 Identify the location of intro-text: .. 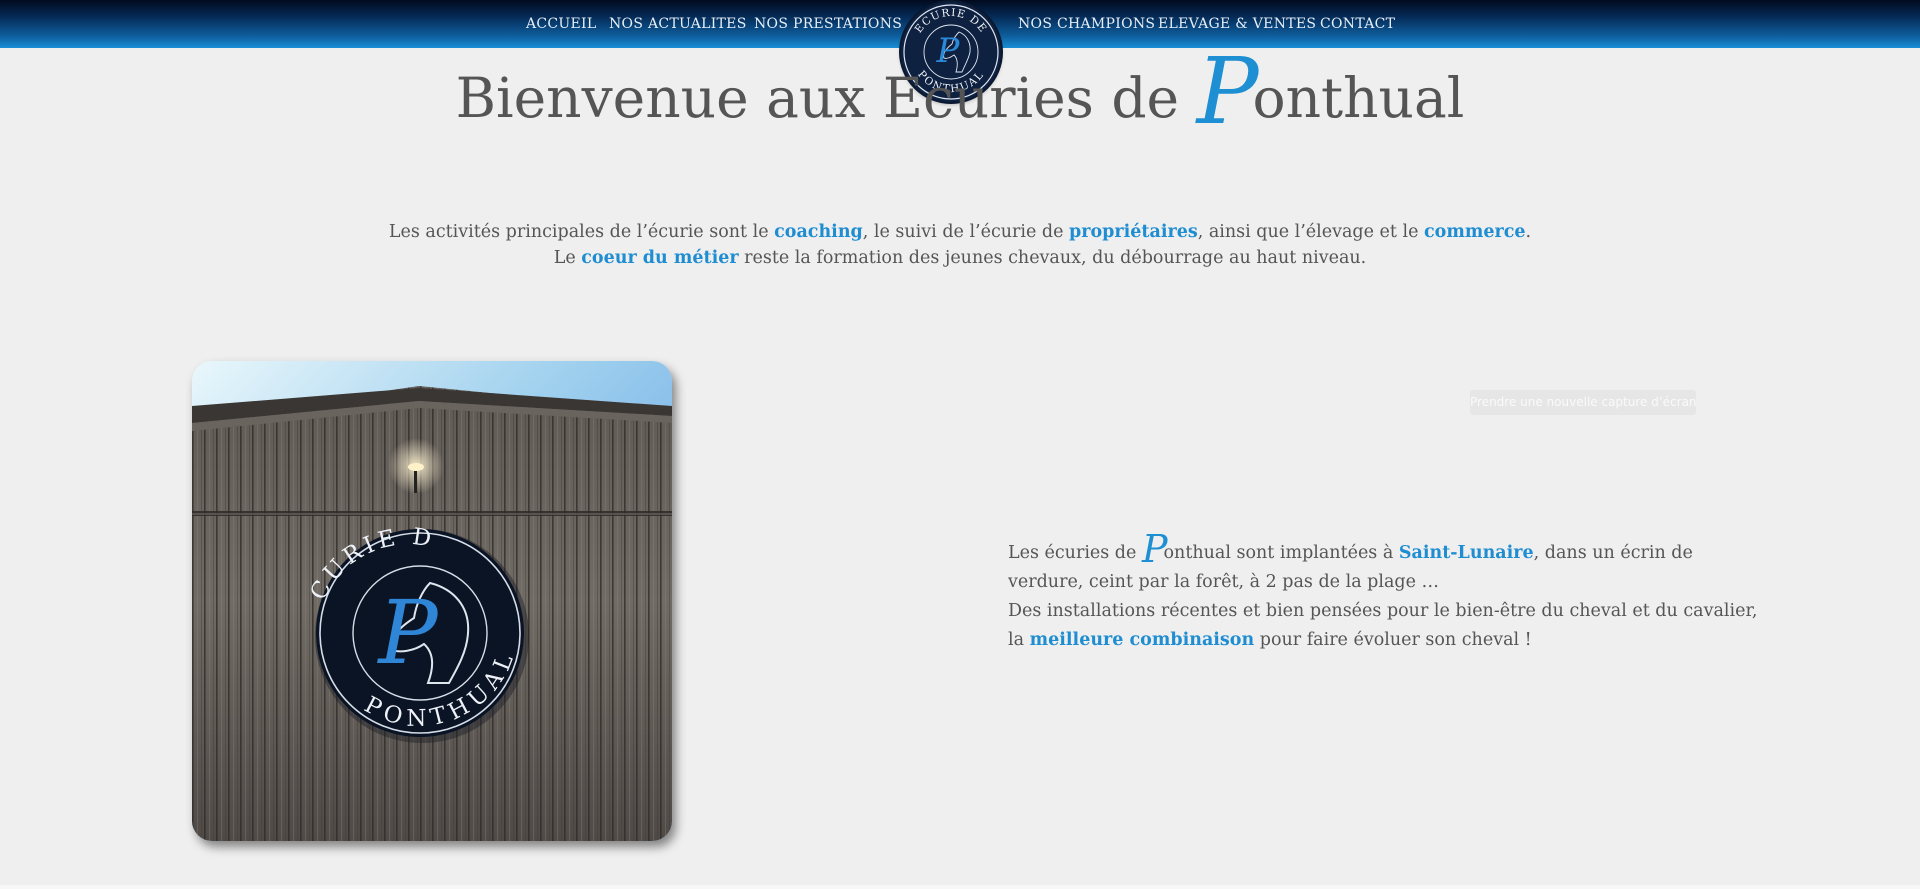
(1528, 232).